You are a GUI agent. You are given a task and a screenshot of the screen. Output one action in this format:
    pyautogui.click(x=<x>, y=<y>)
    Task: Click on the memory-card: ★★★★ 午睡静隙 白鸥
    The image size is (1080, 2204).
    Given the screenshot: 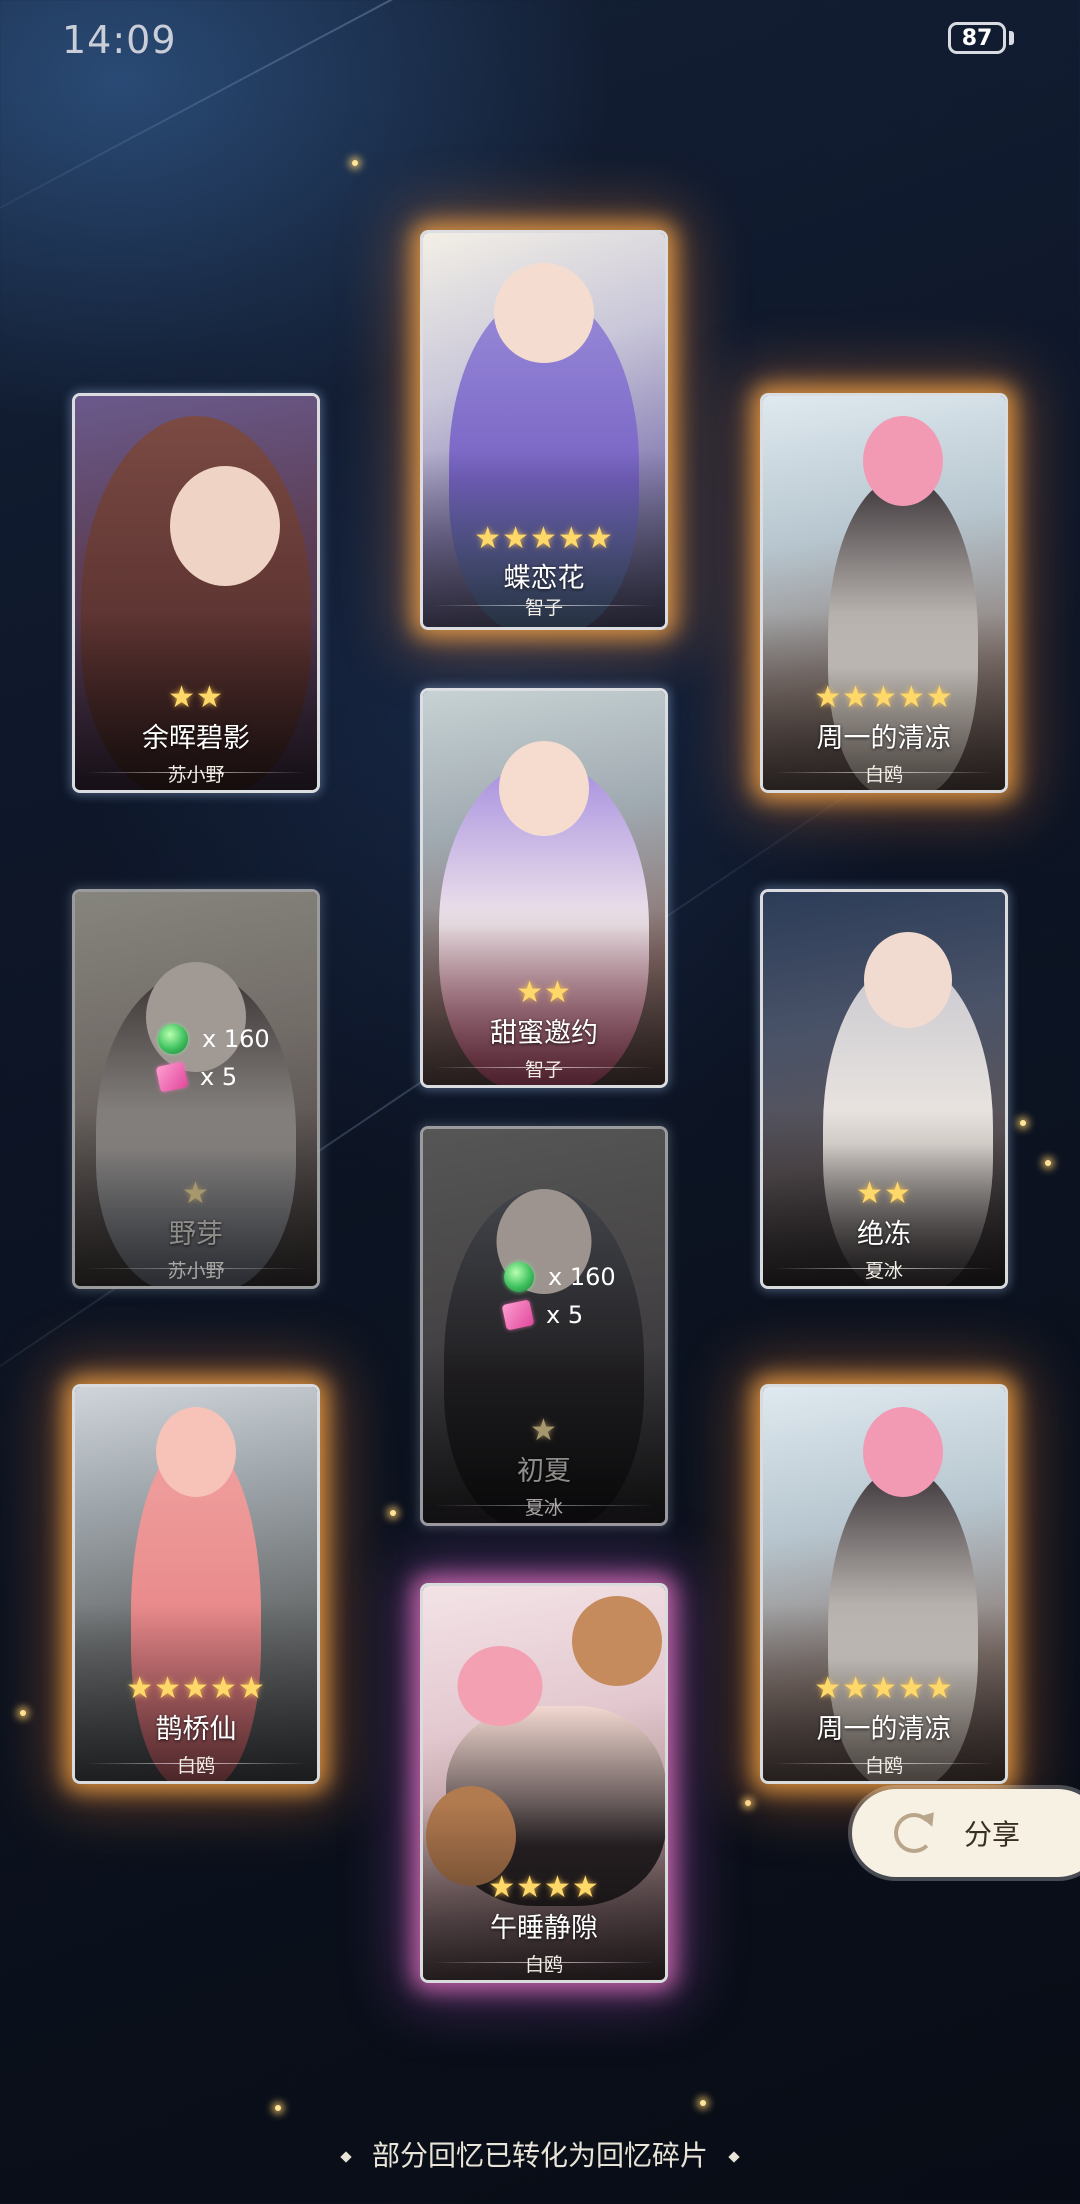 What is the action you would take?
    pyautogui.click(x=544, y=1783)
    